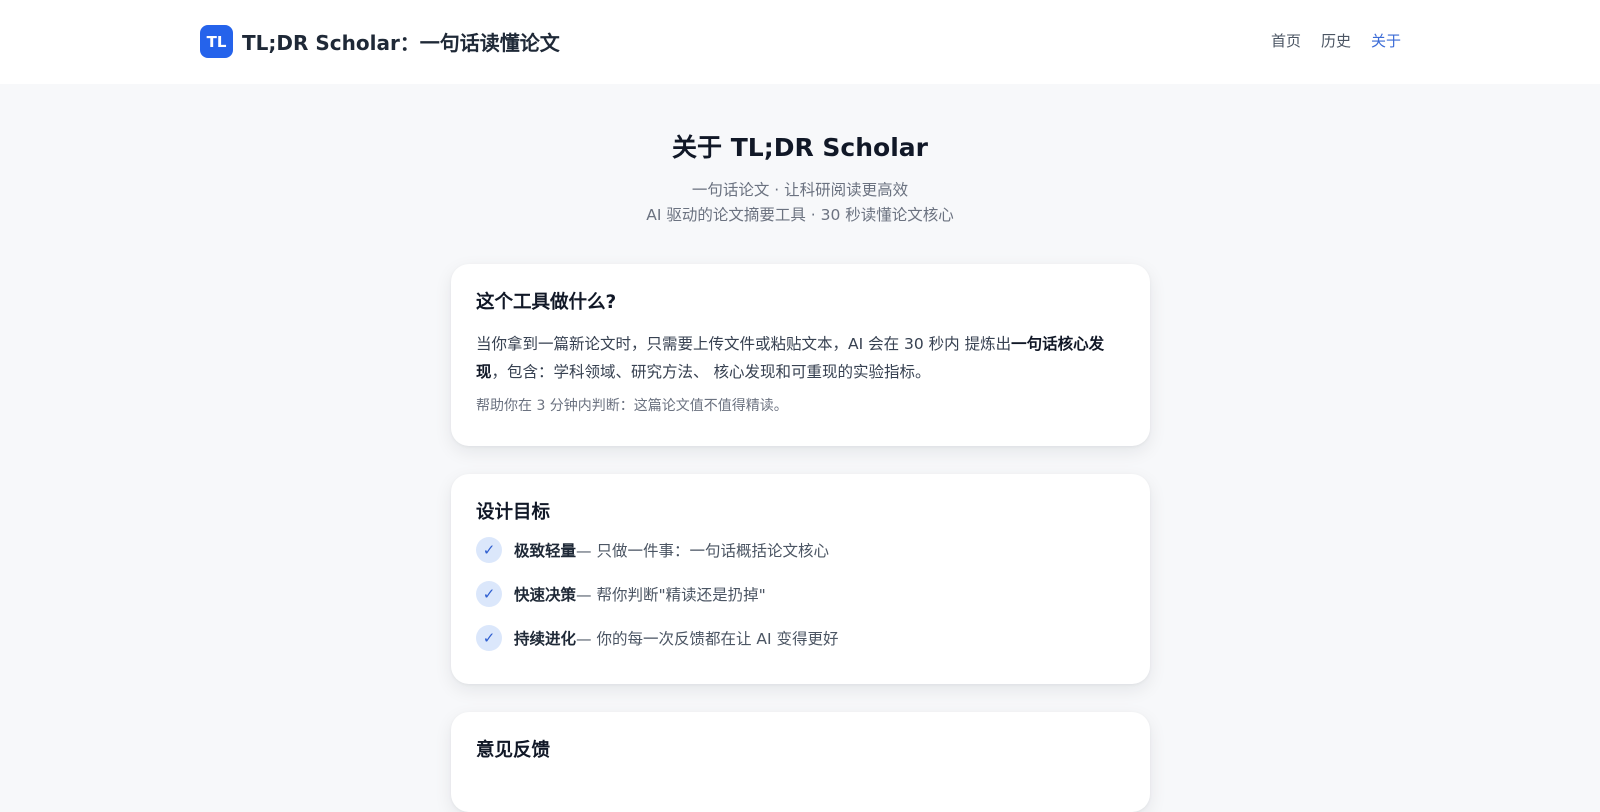 The image size is (1600, 812). What do you see at coordinates (545, 595) in the screenshot?
I see `goal-title: 快速决策` at bounding box center [545, 595].